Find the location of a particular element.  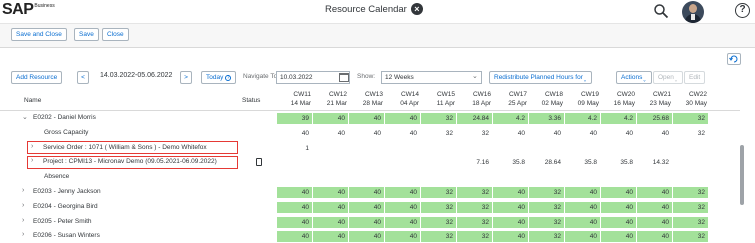

user-avatar is located at coordinates (693, 12).